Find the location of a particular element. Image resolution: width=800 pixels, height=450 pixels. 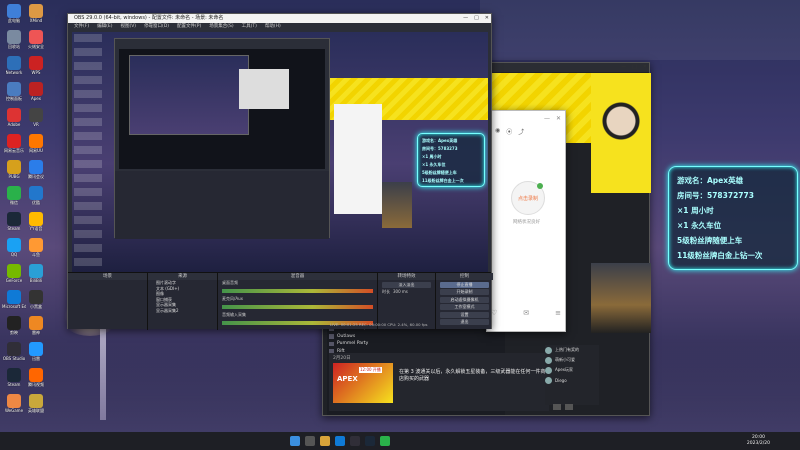

obs-menu-item: 文件(F) is located at coordinates (81, 26).